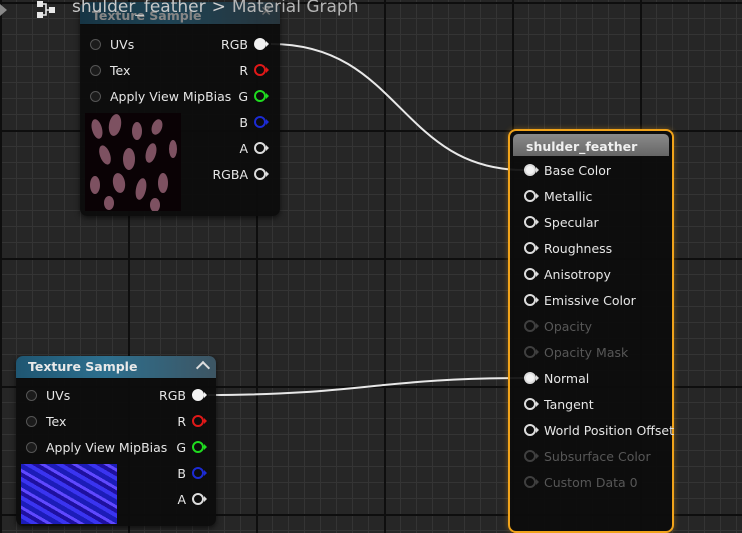 The width and height of the screenshot is (742, 533). What do you see at coordinates (577, 274) in the screenshot?
I see `pin-label: Anisotropy` at bounding box center [577, 274].